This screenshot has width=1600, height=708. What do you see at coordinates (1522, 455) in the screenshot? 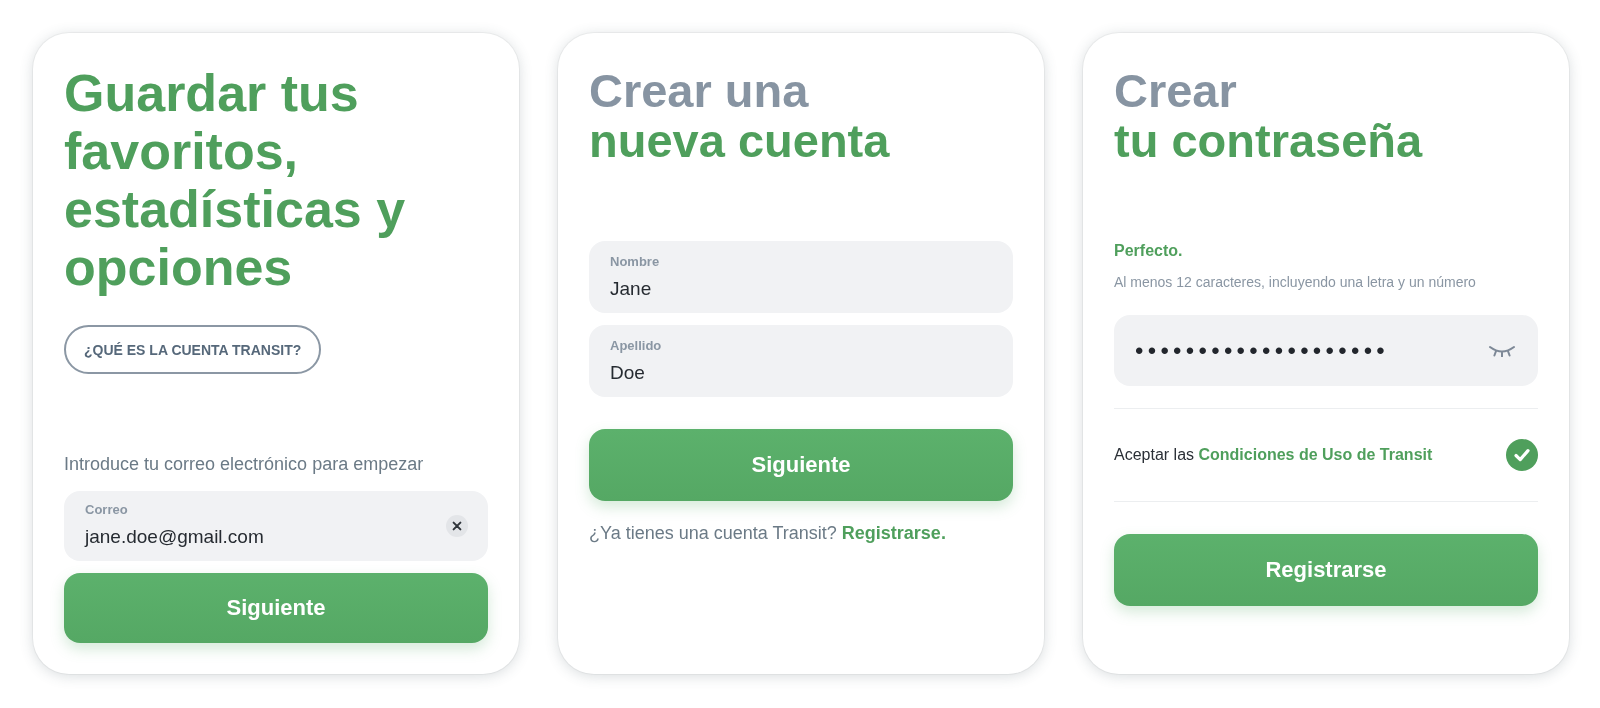
I see `checkbox` at bounding box center [1522, 455].